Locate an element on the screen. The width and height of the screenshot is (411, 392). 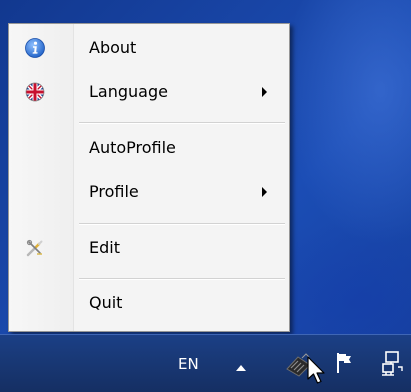
menu-item-edit: Edit is located at coordinates (149, 248).